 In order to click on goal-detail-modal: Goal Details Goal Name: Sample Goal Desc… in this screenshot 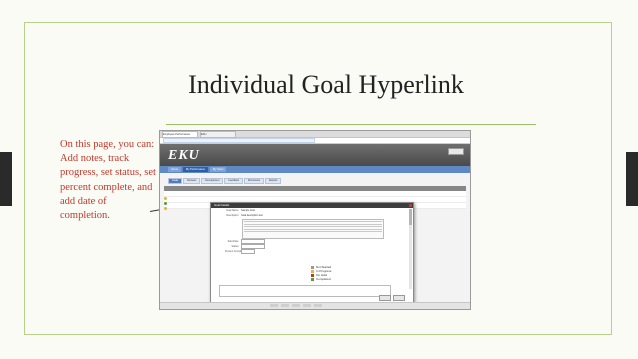, I will do `click(312, 253)`.